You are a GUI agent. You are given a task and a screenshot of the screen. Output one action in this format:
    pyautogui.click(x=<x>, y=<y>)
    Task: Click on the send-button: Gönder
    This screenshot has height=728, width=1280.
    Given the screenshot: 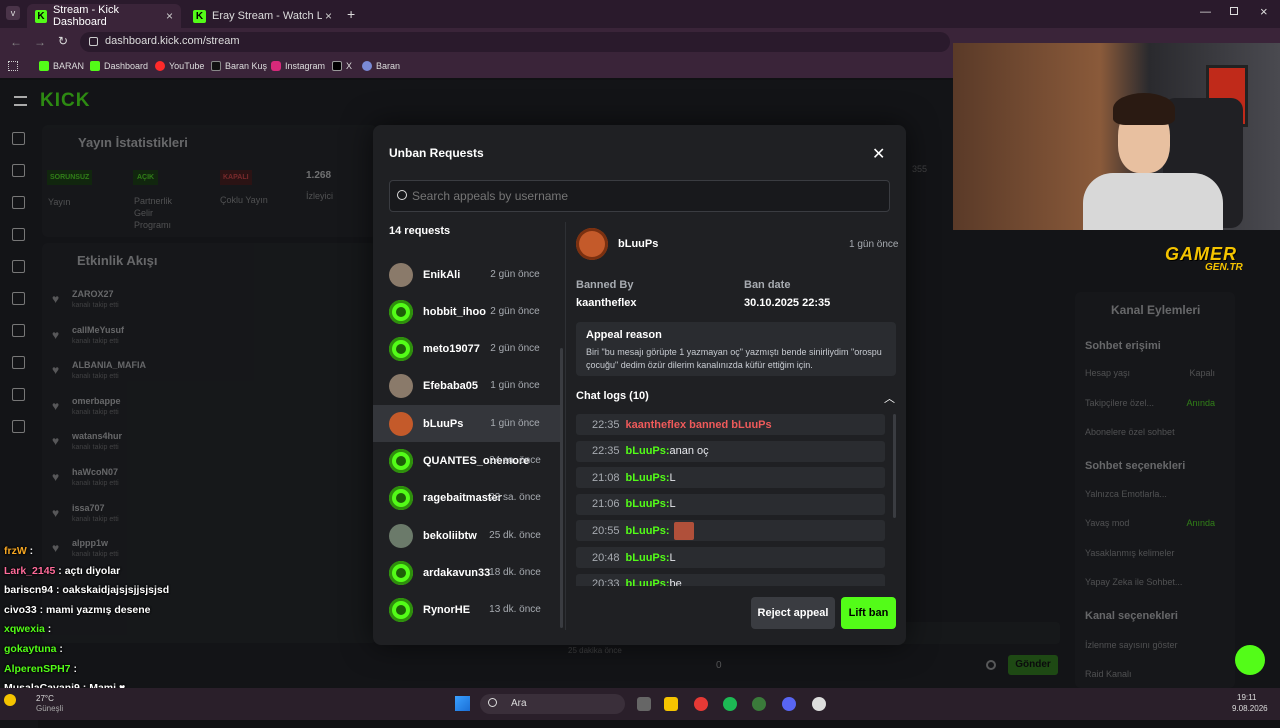 What is the action you would take?
    pyautogui.click(x=1033, y=665)
    